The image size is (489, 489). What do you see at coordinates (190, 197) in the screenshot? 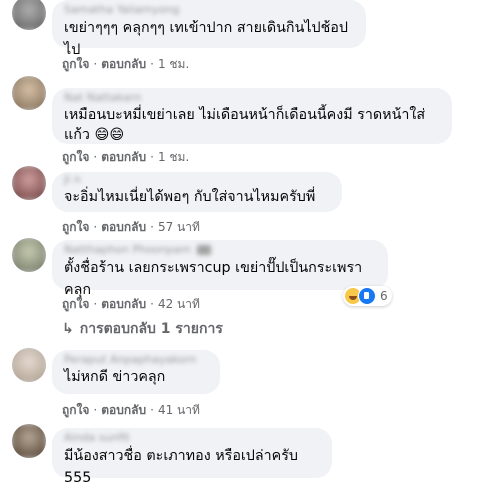
I see `comment-text: จะอิ่มไหมเนี่ยได้พอๆ กับใส่จานไหมครับพี่` at bounding box center [190, 197].